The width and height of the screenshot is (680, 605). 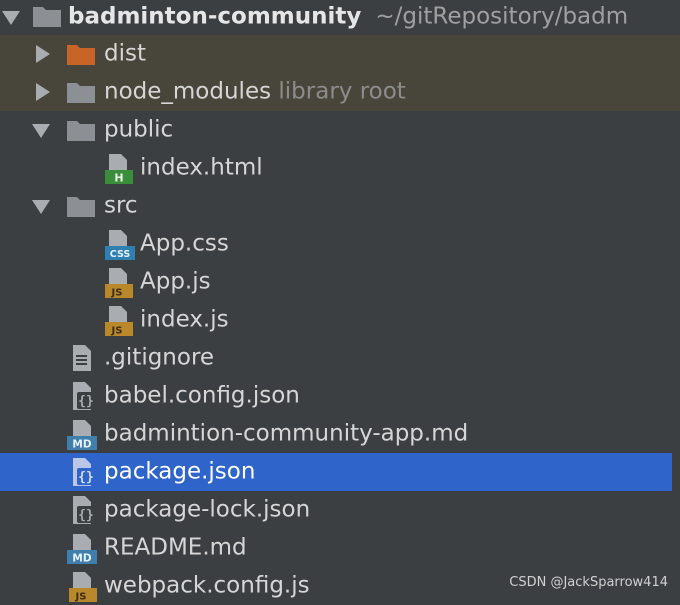 I want to click on tree-label-node-modules: node_modules library root, so click(x=255, y=91).